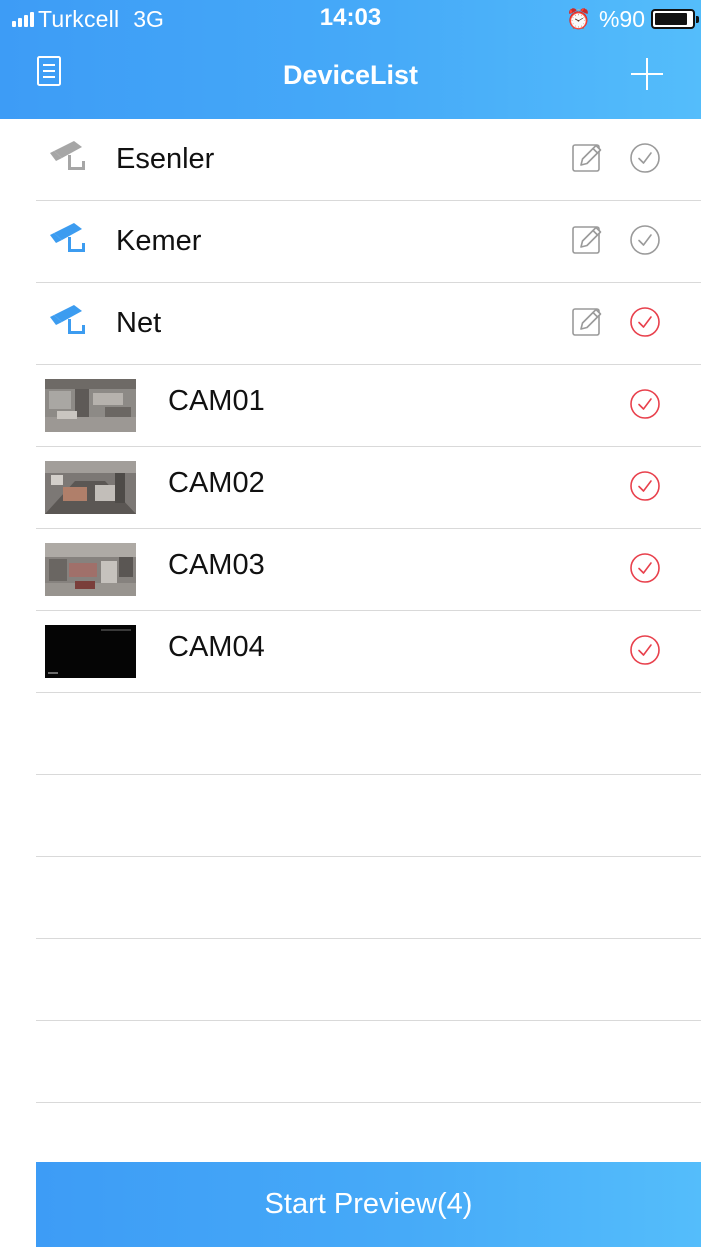  What do you see at coordinates (350, 652) in the screenshot?
I see `channel-row-cam04: CAM04` at bounding box center [350, 652].